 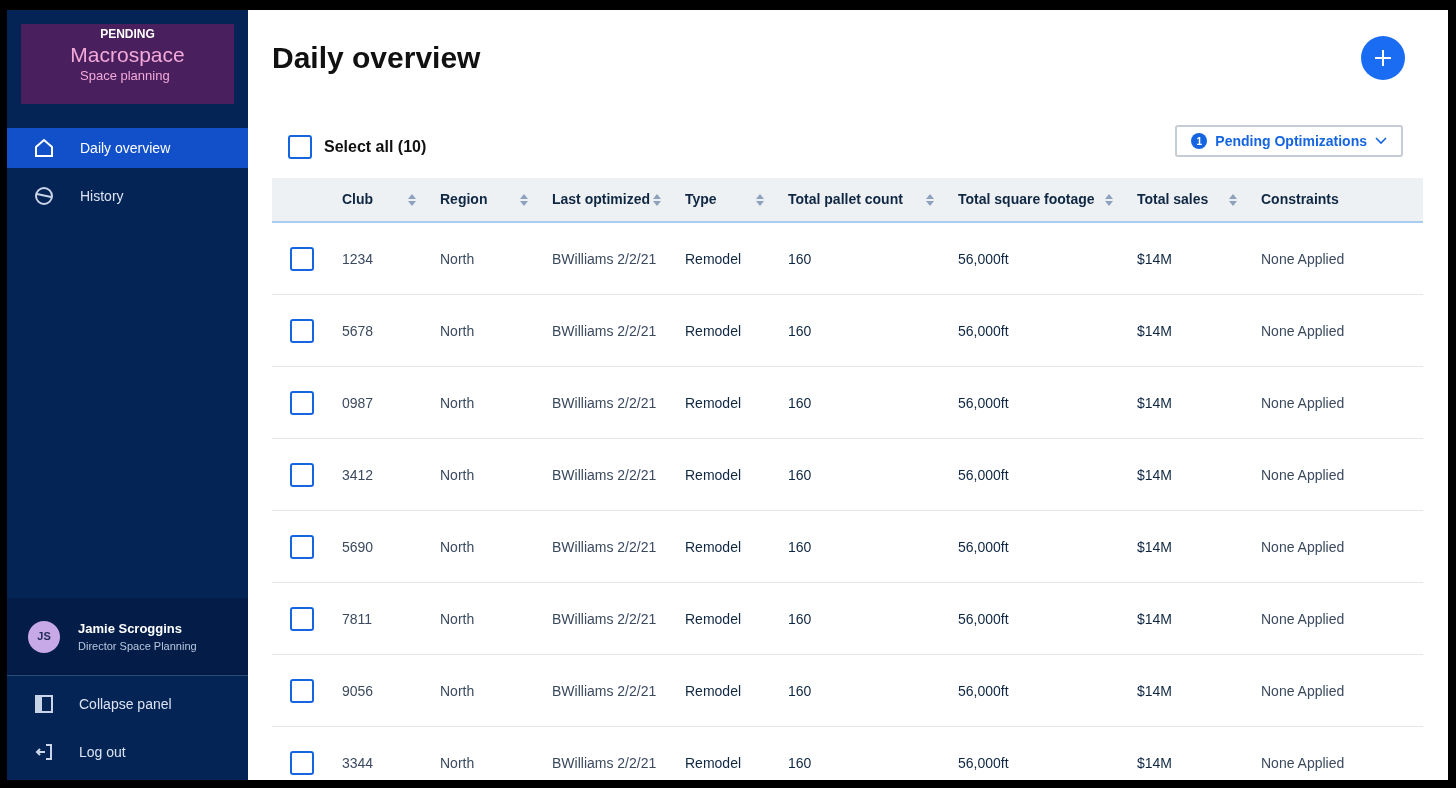 What do you see at coordinates (1173, 199) in the screenshot?
I see `column-header: Total sales` at bounding box center [1173, 199].